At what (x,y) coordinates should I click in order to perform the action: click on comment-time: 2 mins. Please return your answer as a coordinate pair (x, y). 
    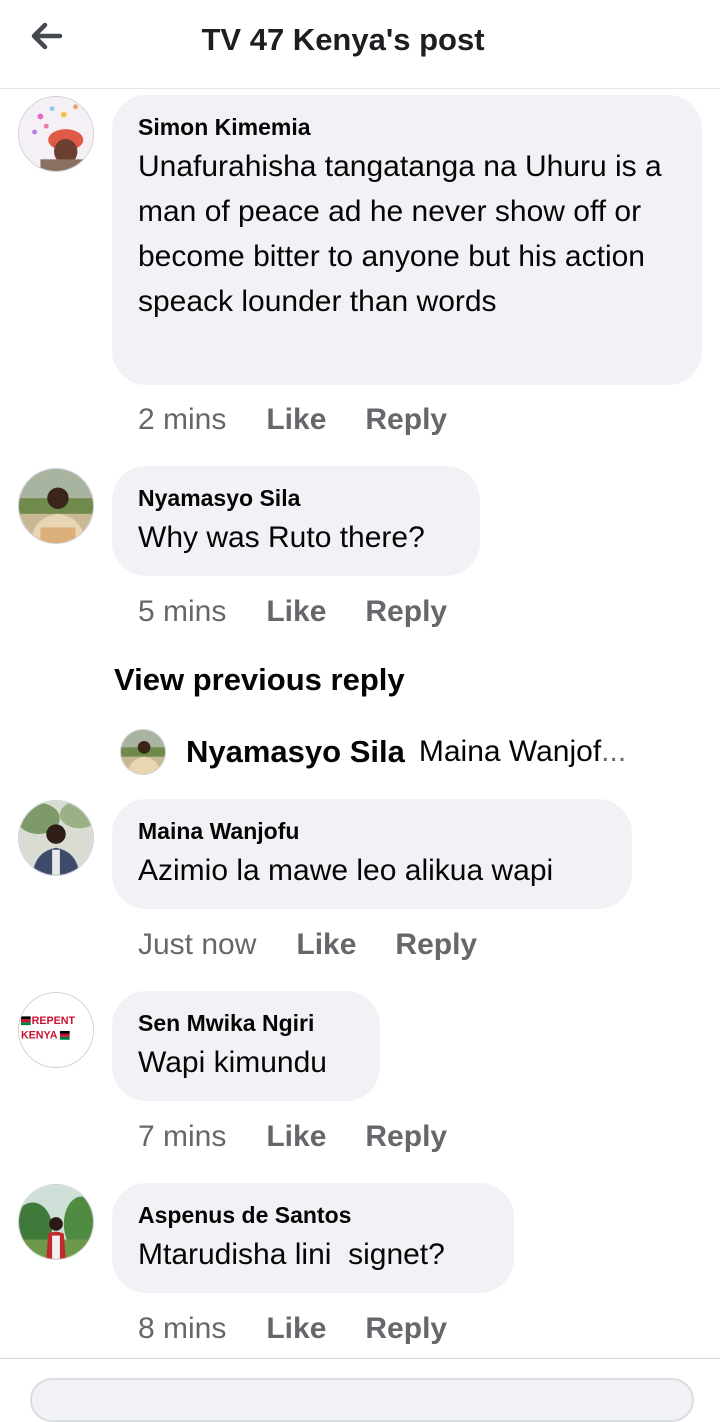
    Looking at the image, I should click on (182, 419).